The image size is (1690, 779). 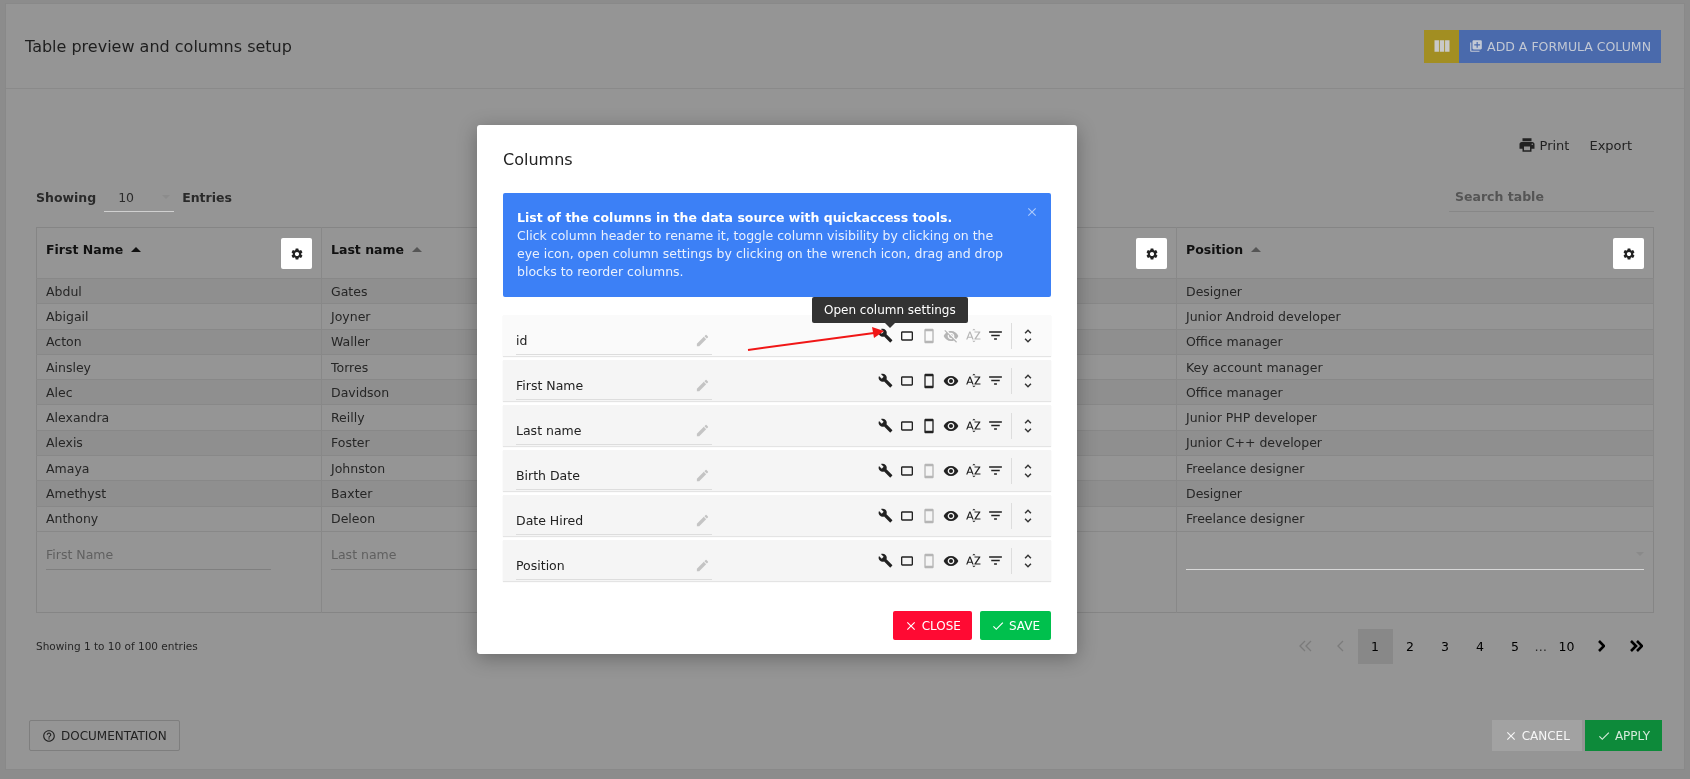 What do you see at coordinates (179, 342) in the screenshot?
I see `table-cell: Acton` at bounding box center [179, 342].